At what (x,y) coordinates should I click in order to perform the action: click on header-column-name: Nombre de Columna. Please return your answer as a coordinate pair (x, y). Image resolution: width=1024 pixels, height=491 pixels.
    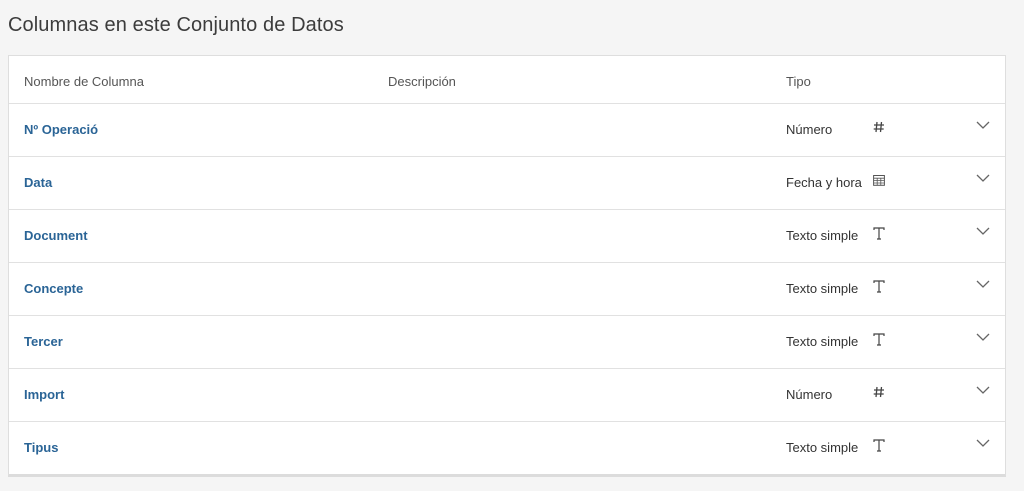
    Looking at the image, I should click on (84, 81).